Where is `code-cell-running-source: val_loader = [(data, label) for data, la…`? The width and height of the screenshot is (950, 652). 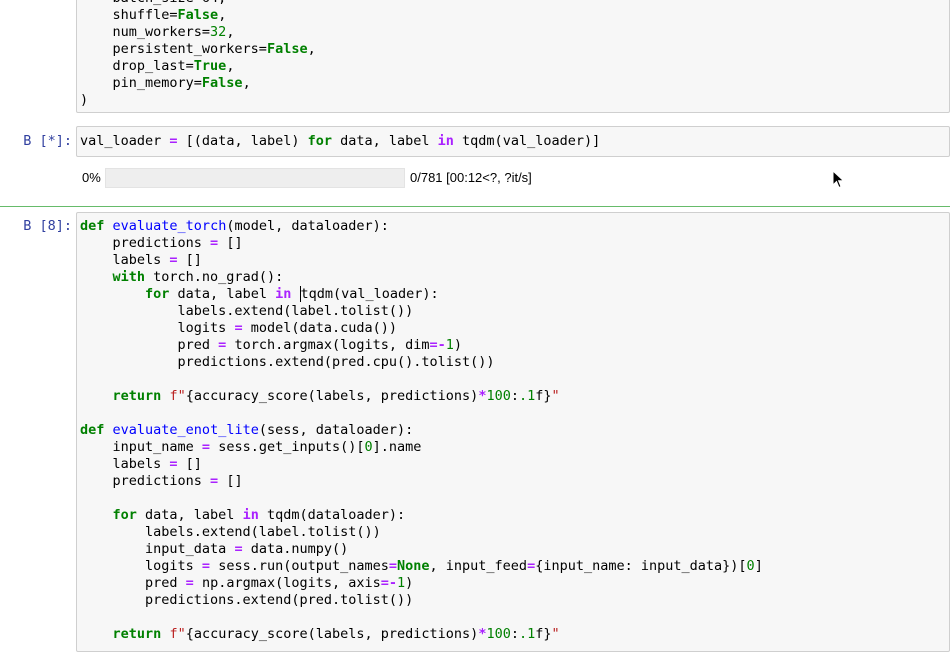
code-cell-running-source: val_loader = [(data, label) for data, la… is located at coordinates (340, 141).